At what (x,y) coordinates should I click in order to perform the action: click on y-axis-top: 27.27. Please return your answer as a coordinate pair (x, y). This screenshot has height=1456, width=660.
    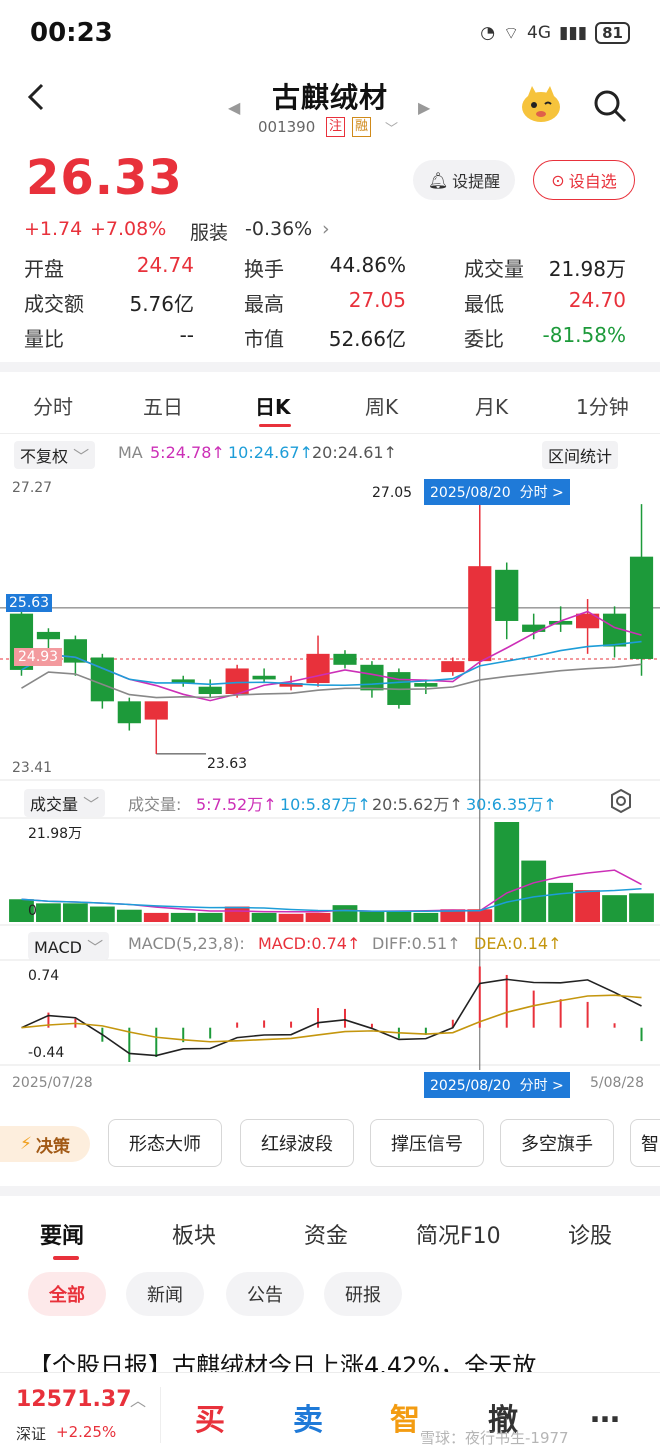
    Looking at the image, I should click on (32, 488).